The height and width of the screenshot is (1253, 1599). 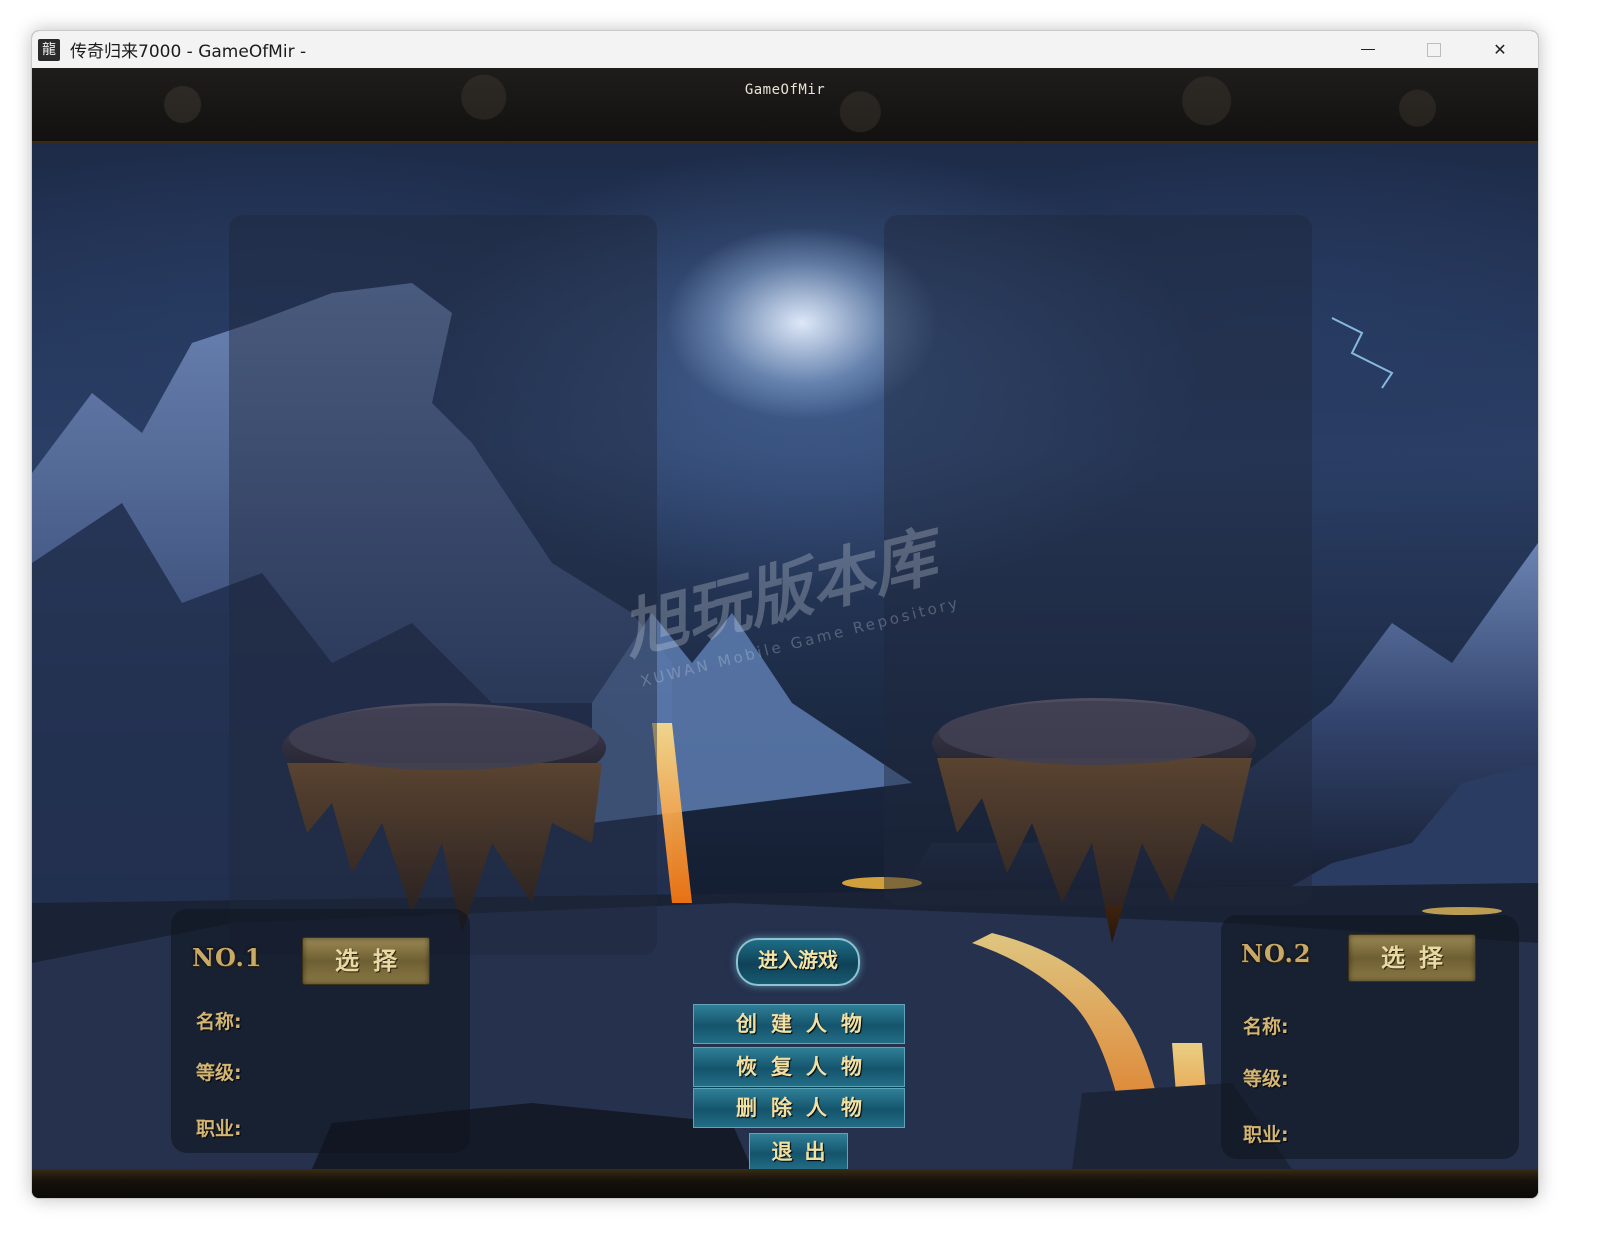 I want to click on window-title: 传奇归来7000 - GameOfMir -, so click(x=188, y=52).